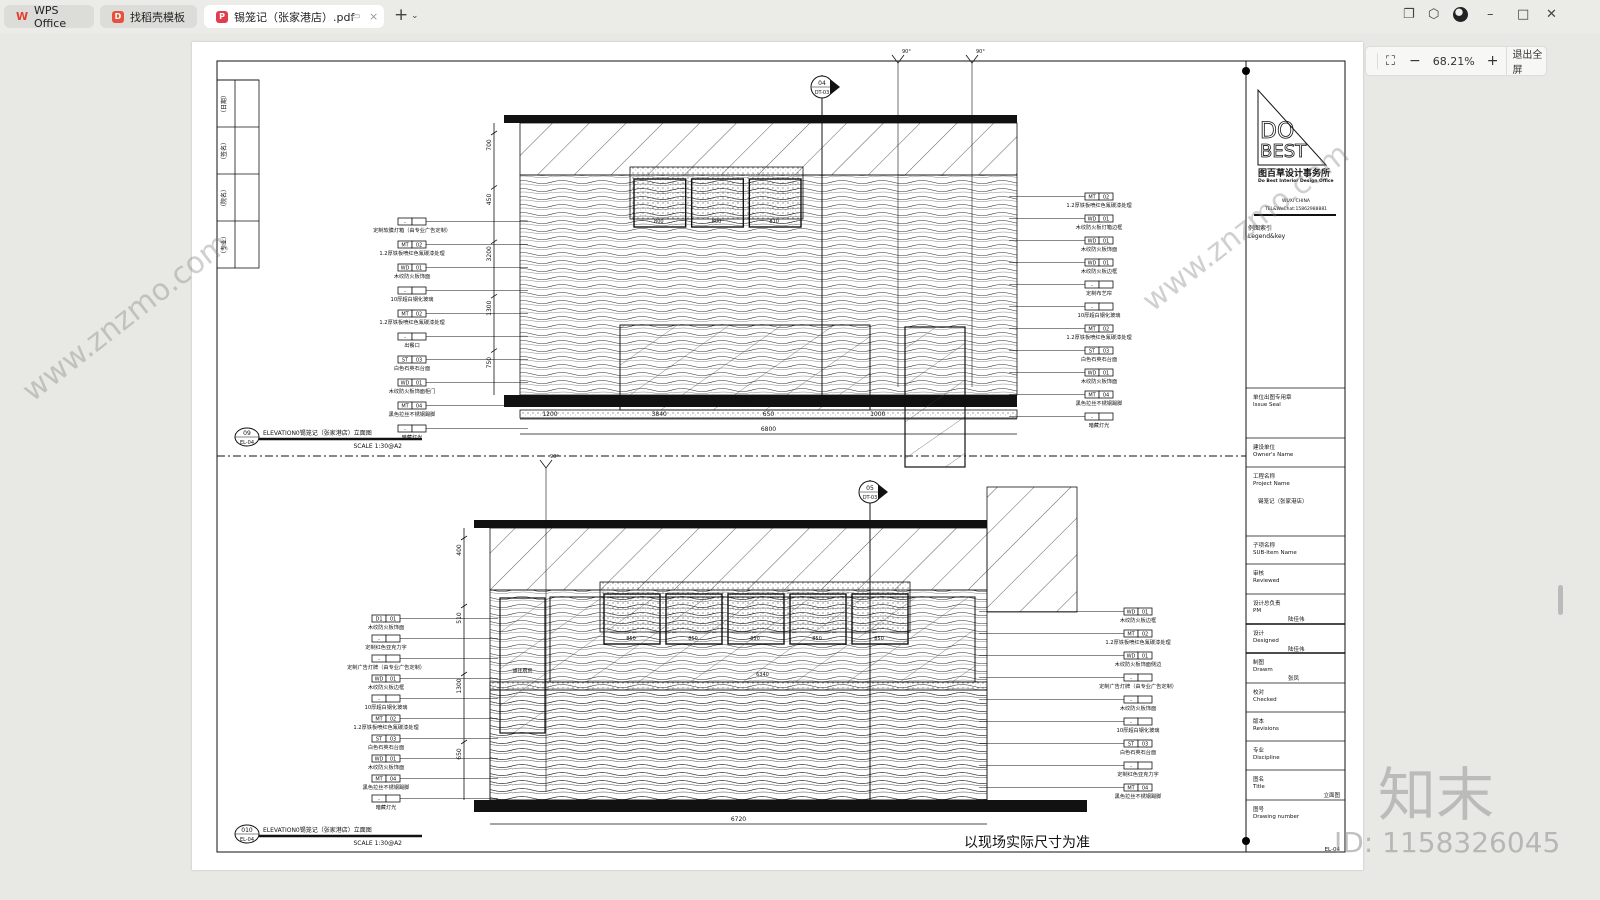  I want to click on box-icon: ⬡, so click(1433, 14).